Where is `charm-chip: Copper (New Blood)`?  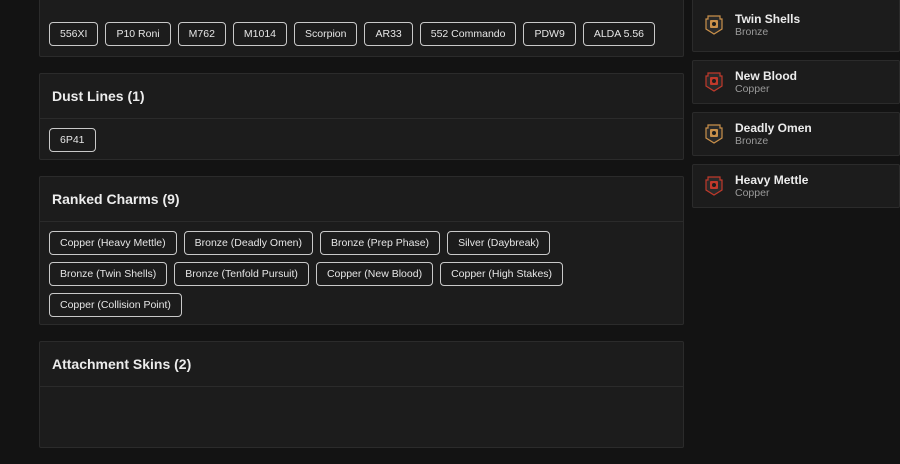
charm-chip: Copper (New Blood) is located at coordinates (374, 274).